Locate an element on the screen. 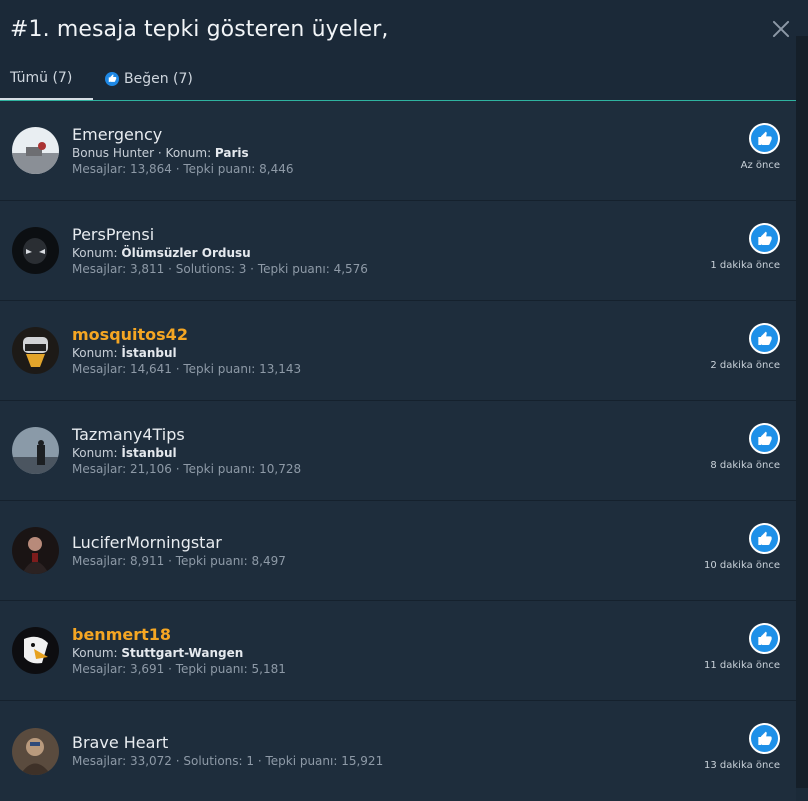  dialog-title: #1. mesaja tepki gösteren üyeler, is located at coordinates (199, 29).